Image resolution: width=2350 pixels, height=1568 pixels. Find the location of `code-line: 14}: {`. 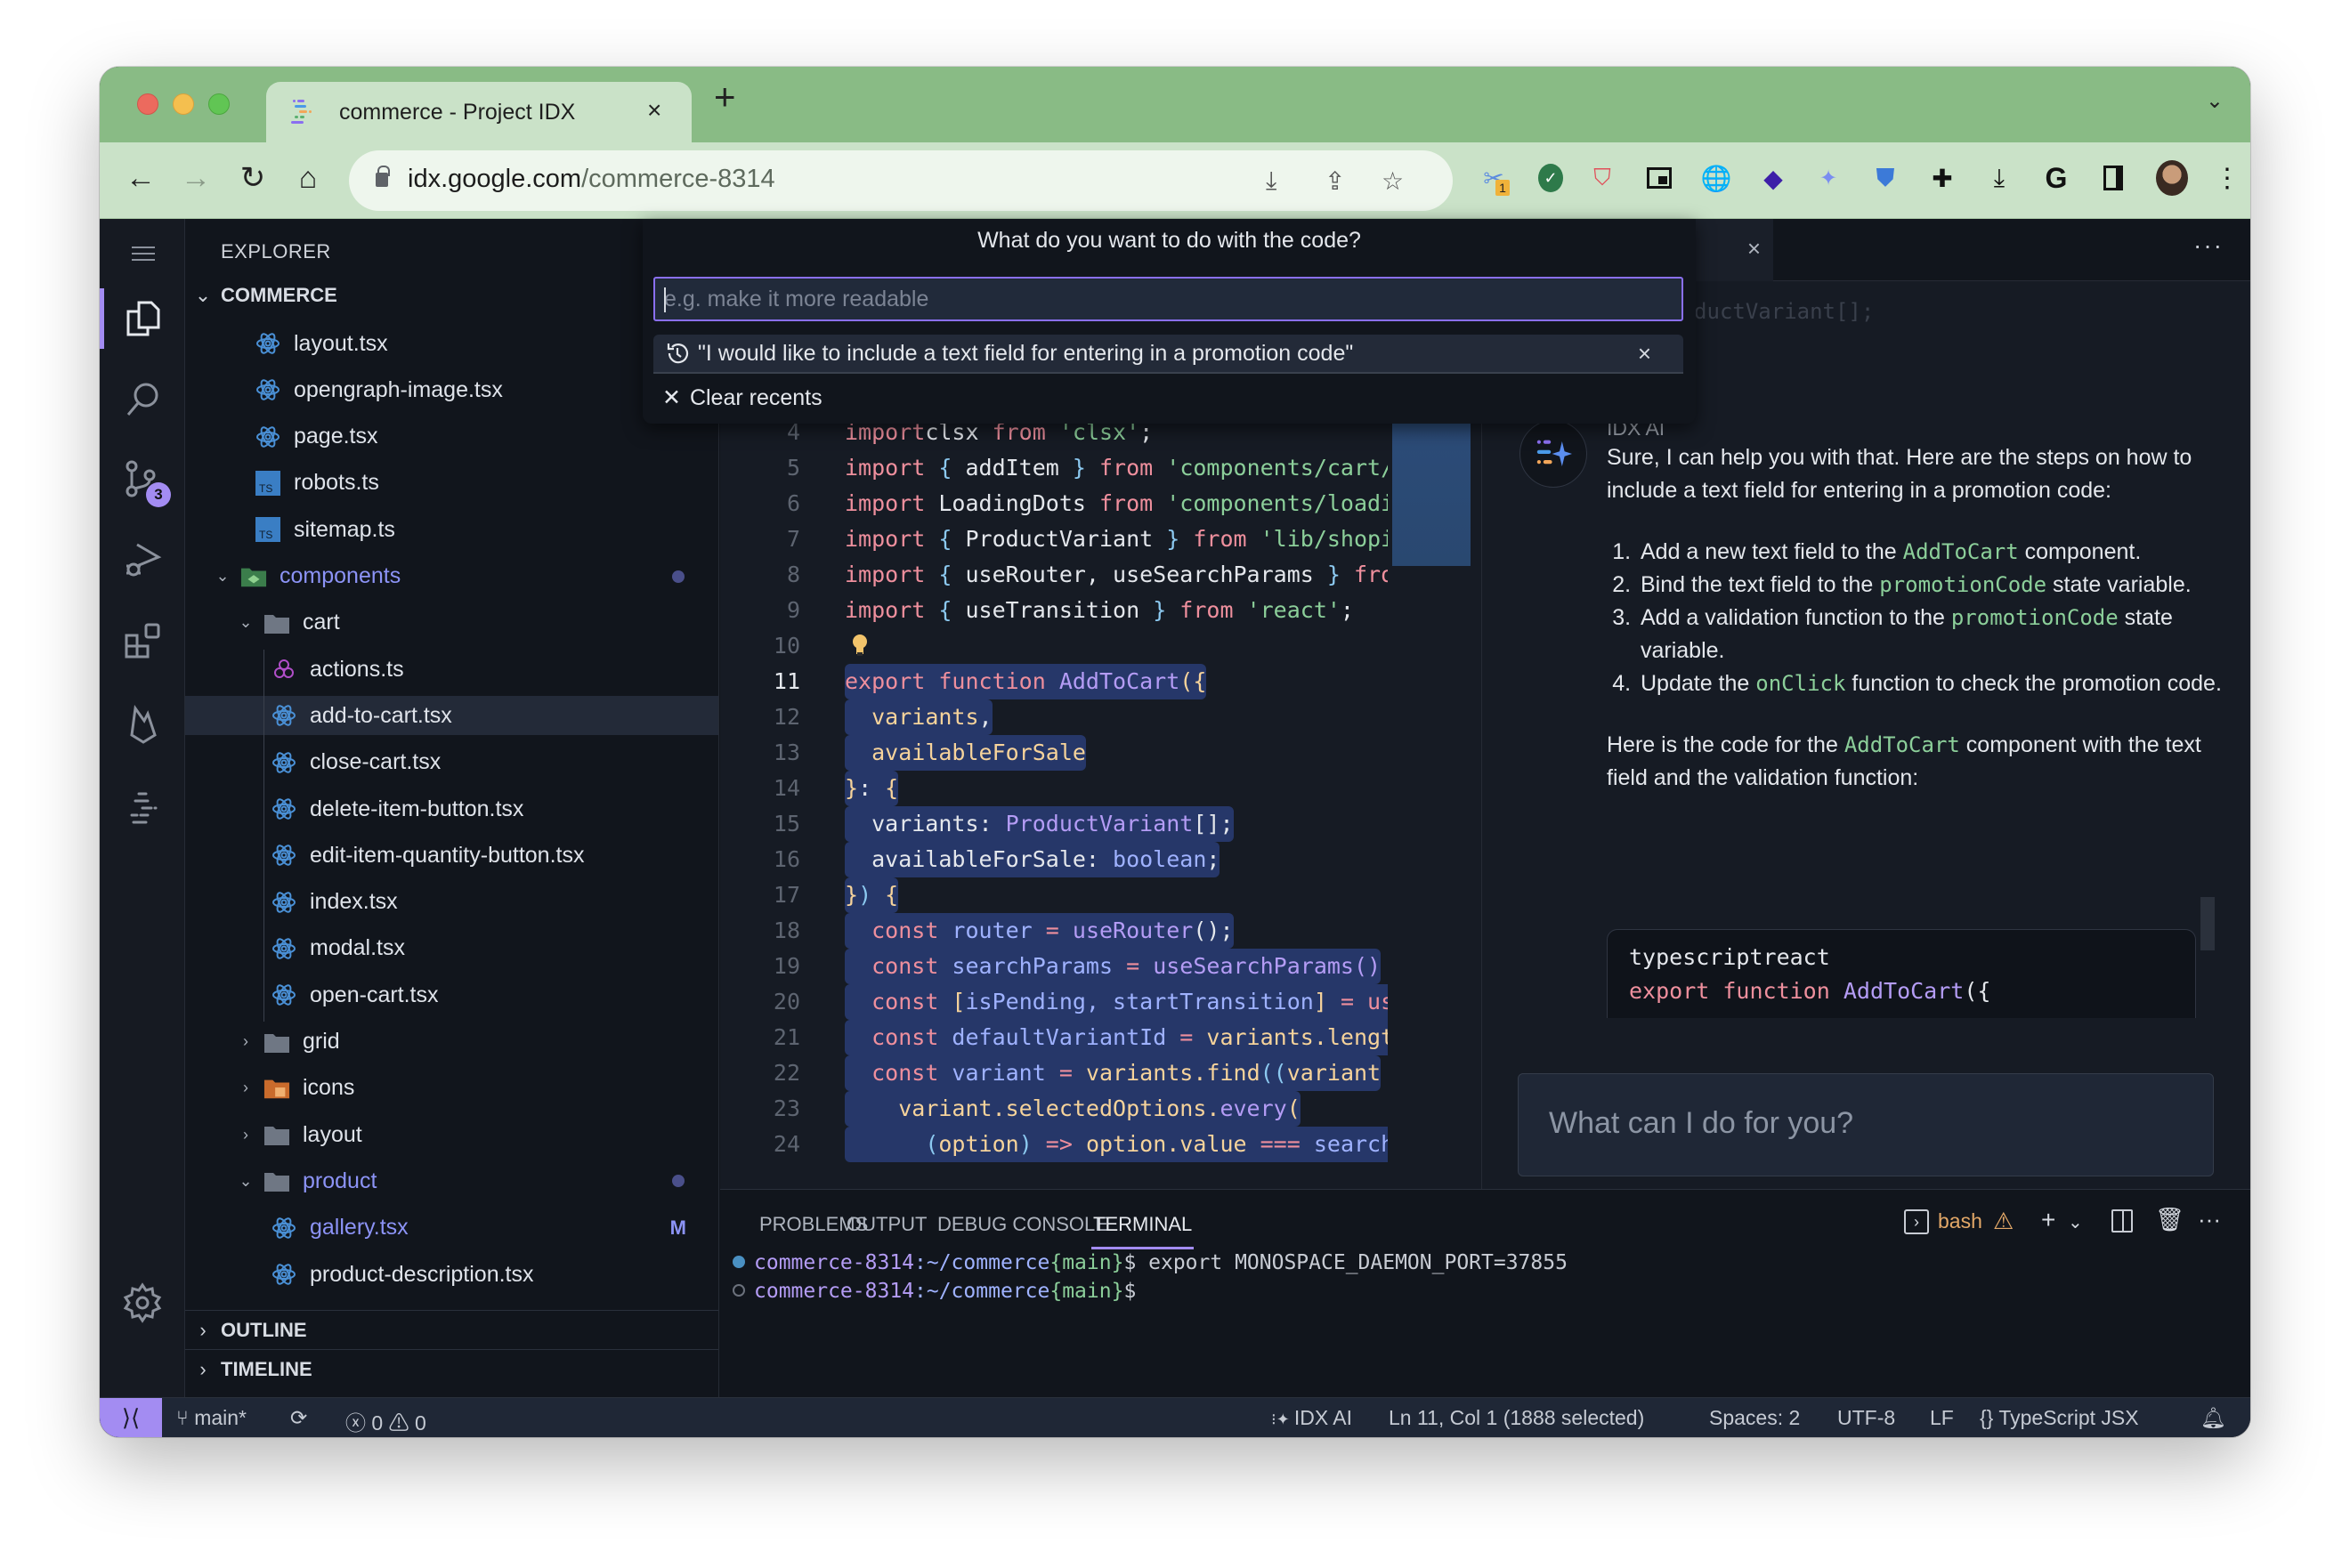

code-line: 14}: { is located at coordinates (1054, 788).